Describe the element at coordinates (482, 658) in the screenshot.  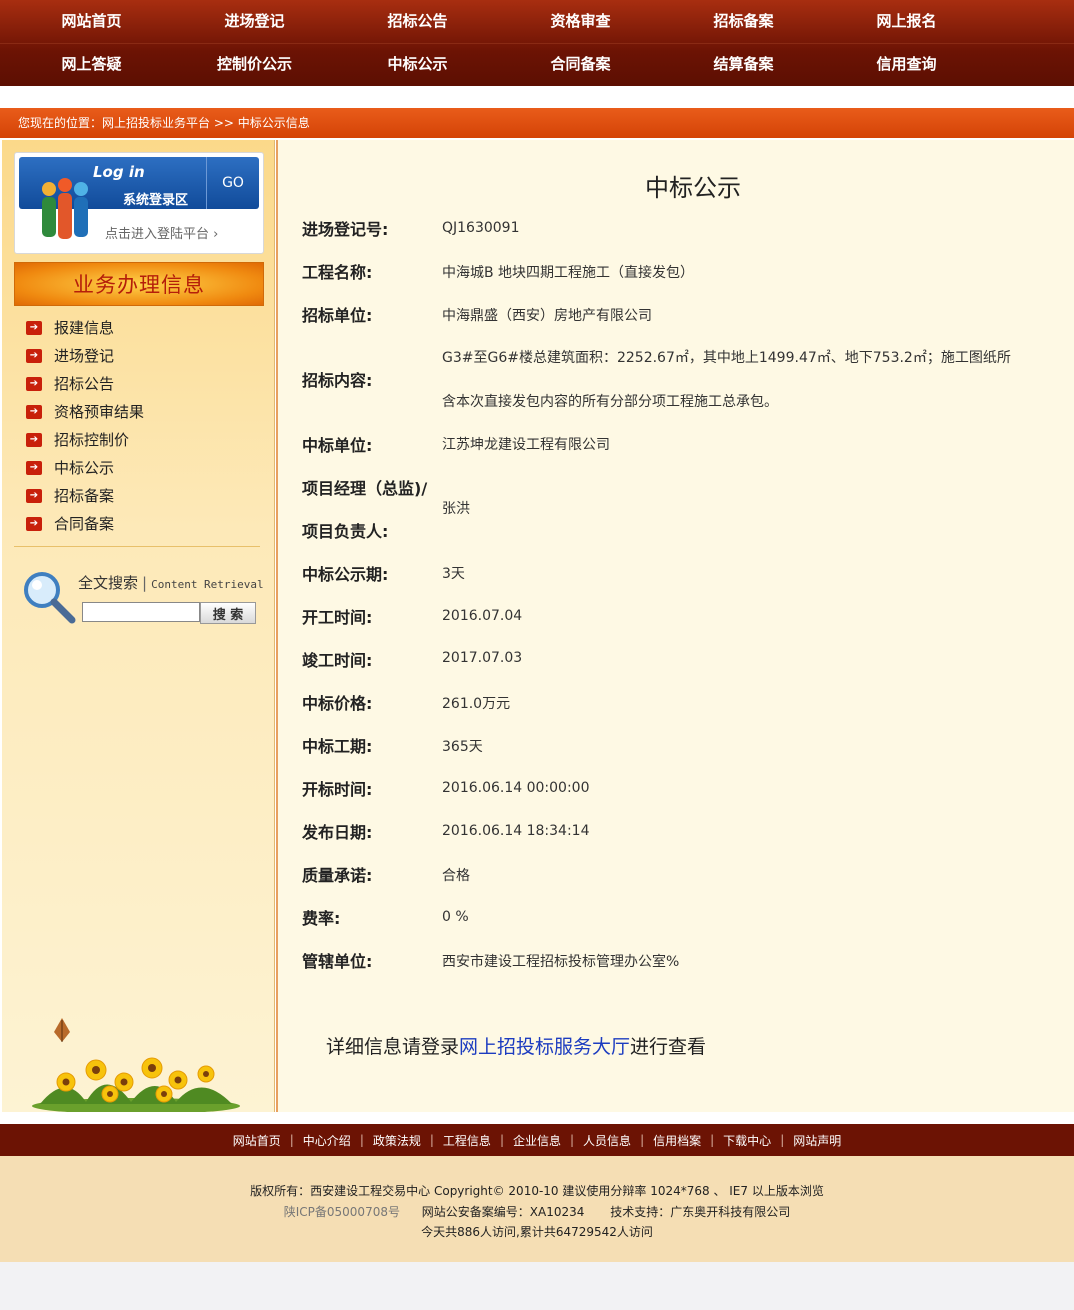
I see `value-completion-date: 2017.07.03` at that location.